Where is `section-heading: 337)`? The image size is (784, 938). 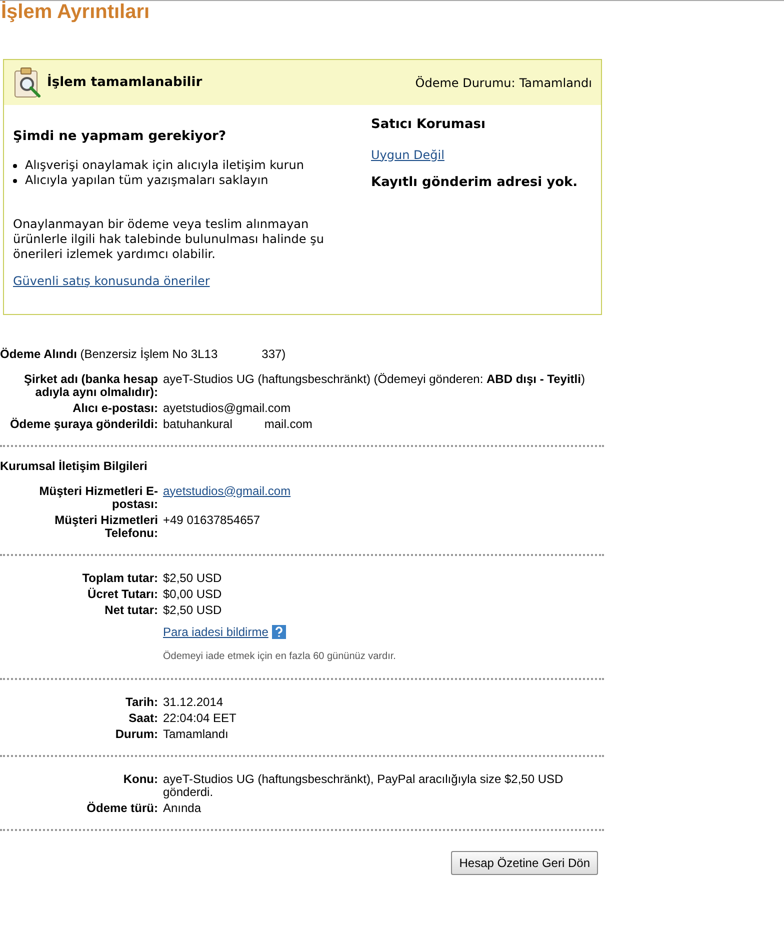 section-heading: 337) is located at coordinates (274, 354).